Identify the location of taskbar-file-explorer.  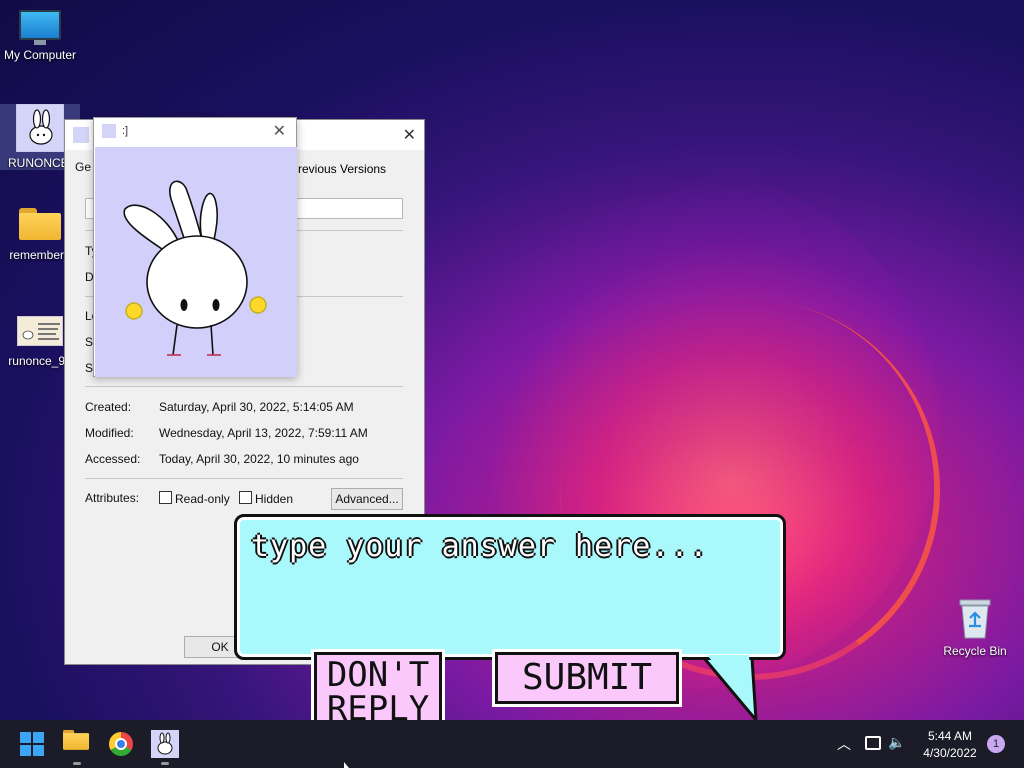
(77, 744).